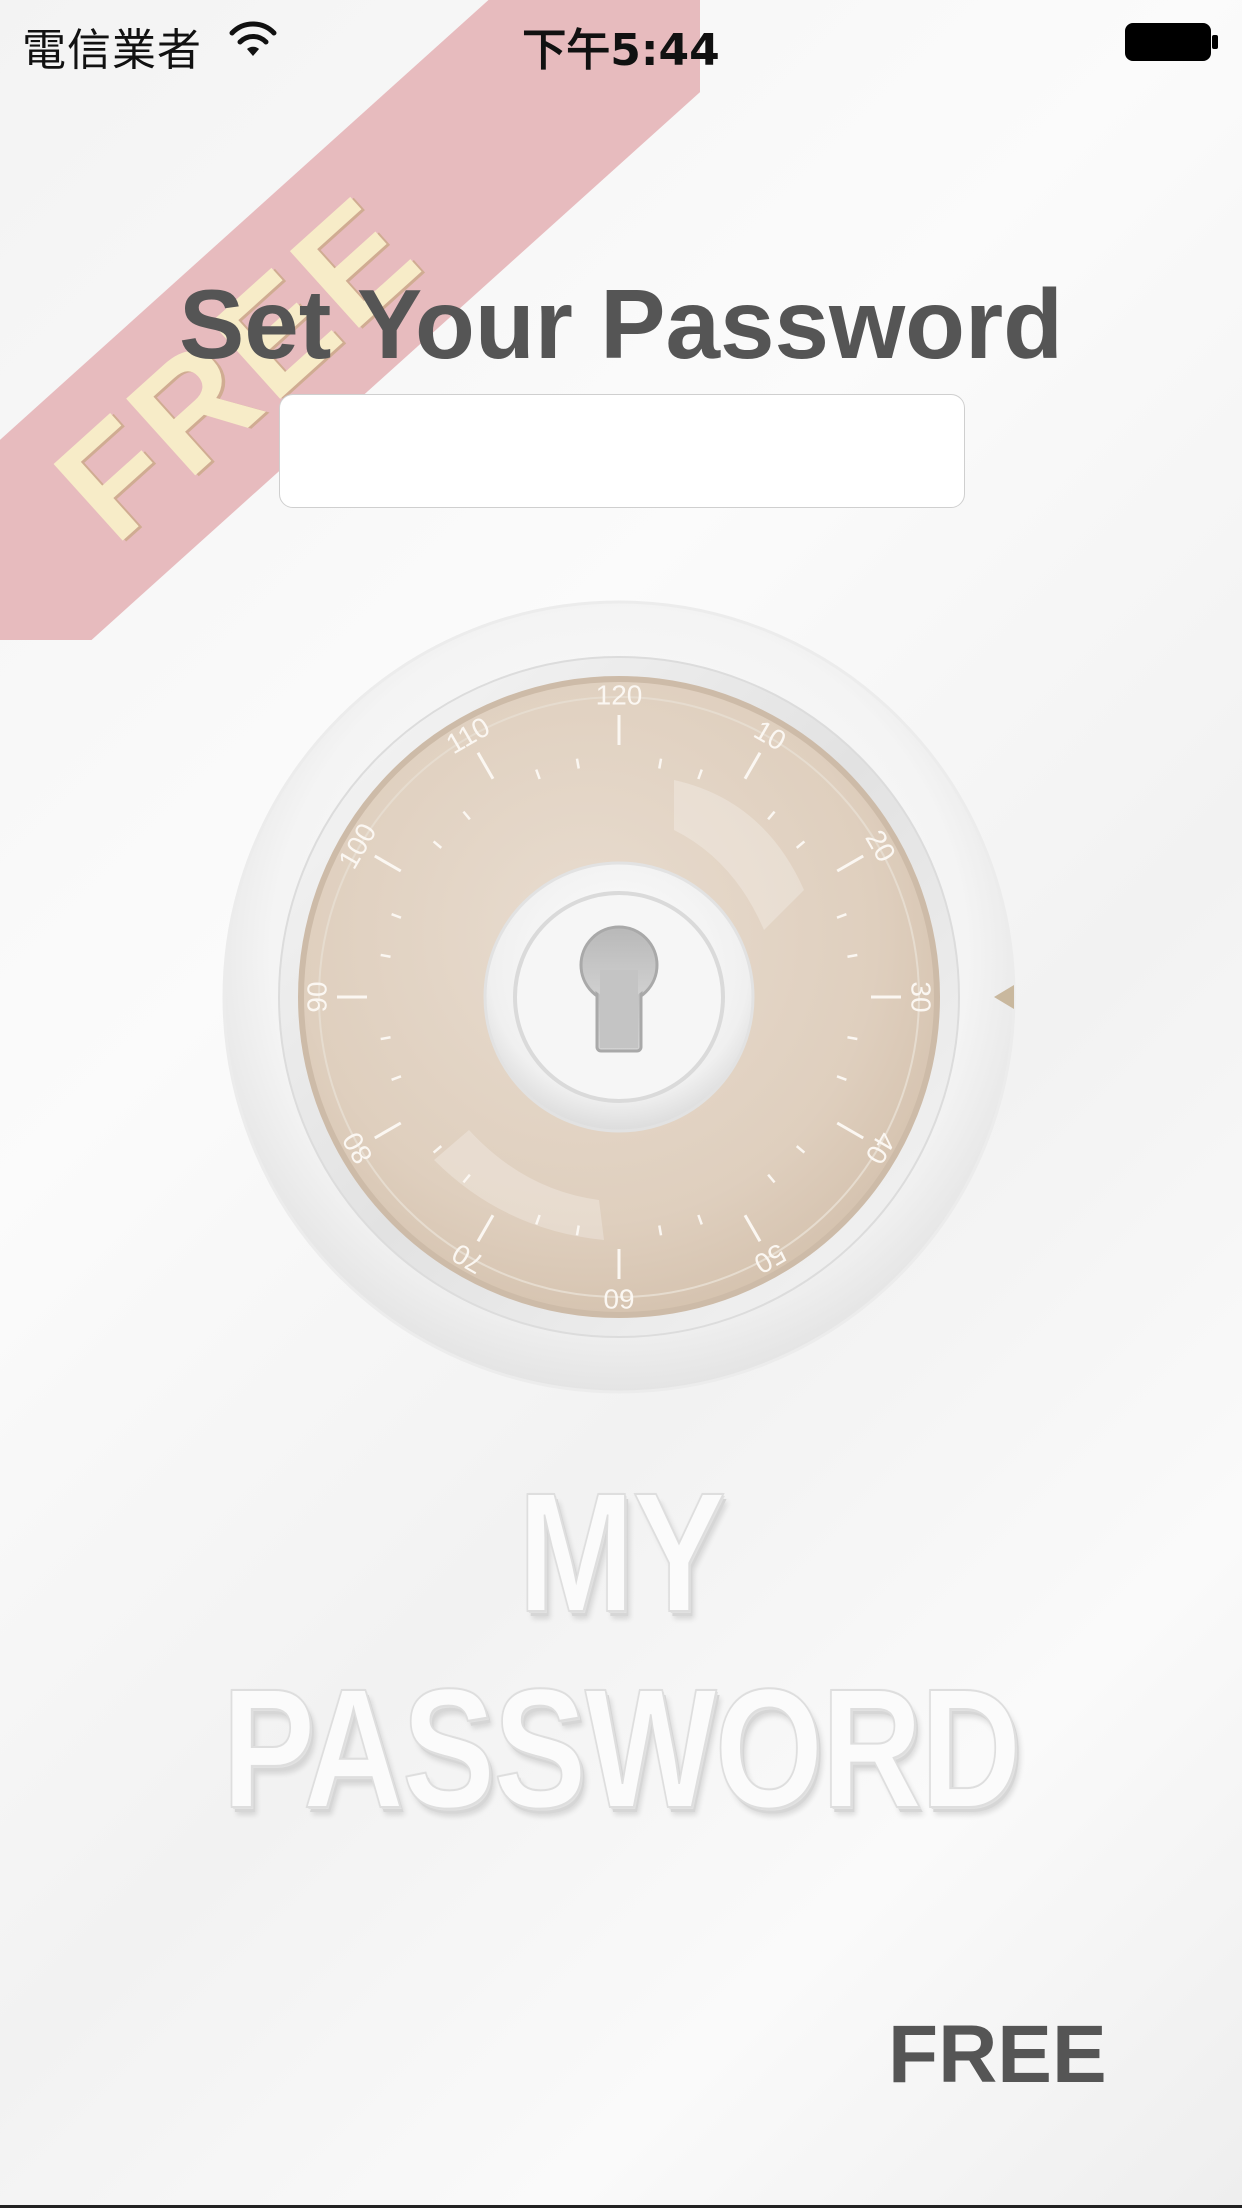  Describe the element at coordinates (621, 50) in the screenshot. I see `status-time: 下午5:44` at that location.